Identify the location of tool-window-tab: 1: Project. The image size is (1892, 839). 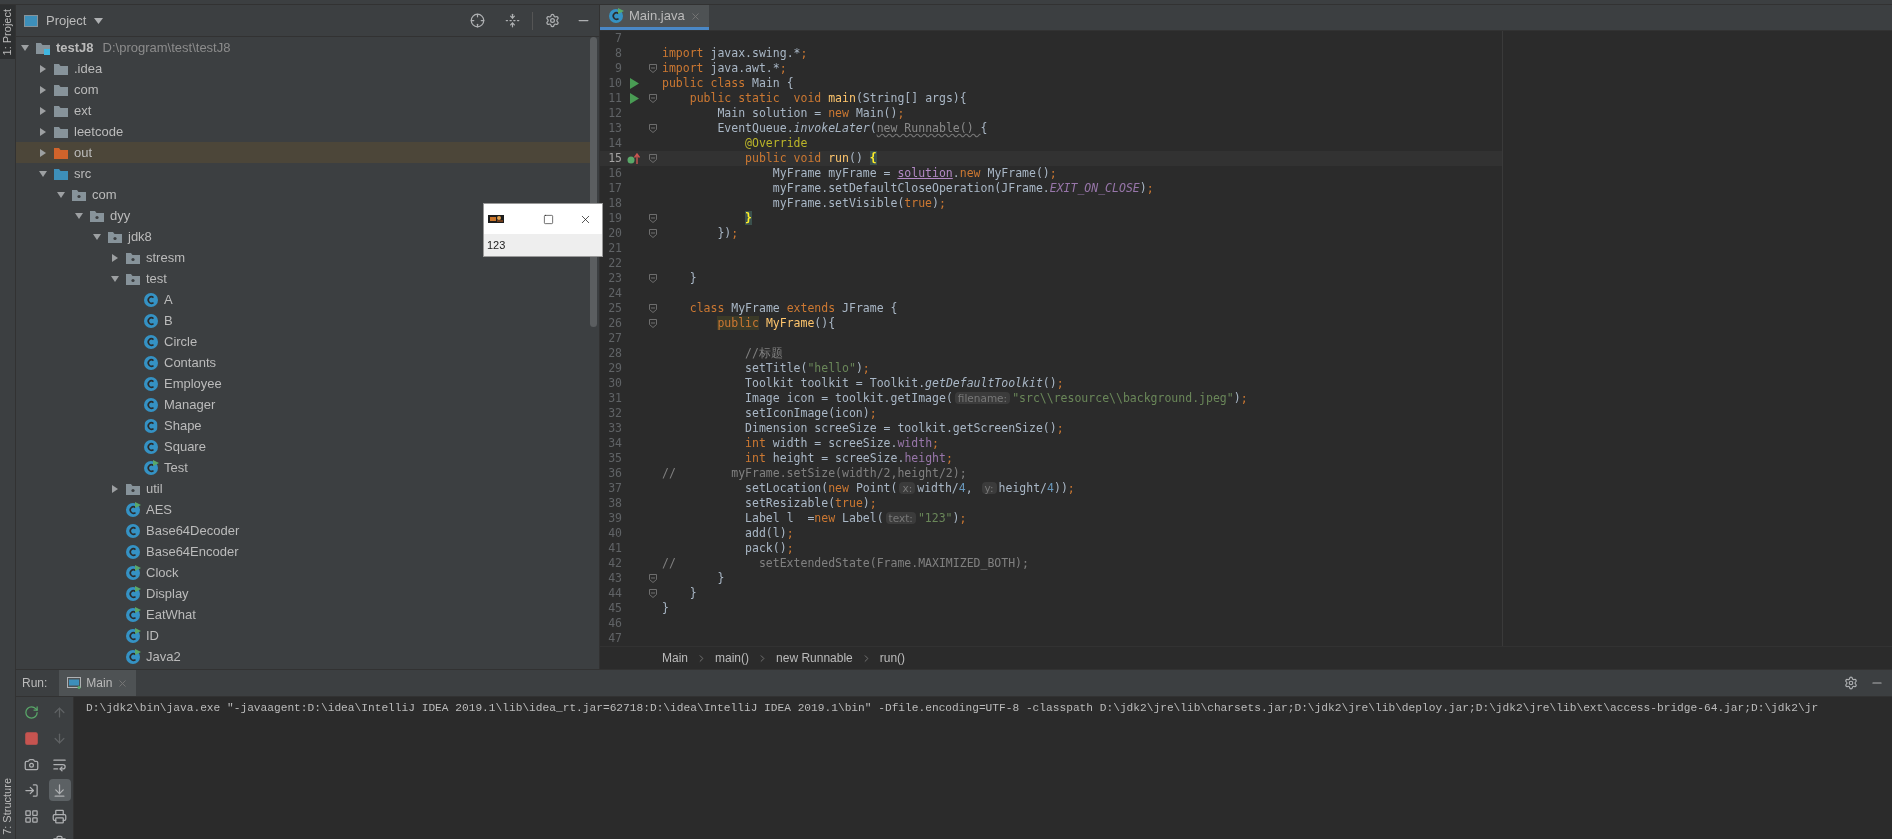
(7, 32).